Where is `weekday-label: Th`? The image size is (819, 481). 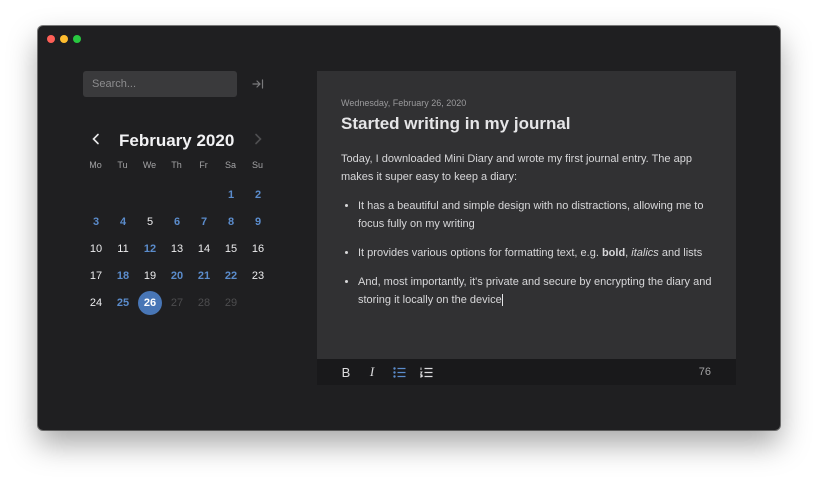 weekday-label: Th is located at coordinates (176, 165).